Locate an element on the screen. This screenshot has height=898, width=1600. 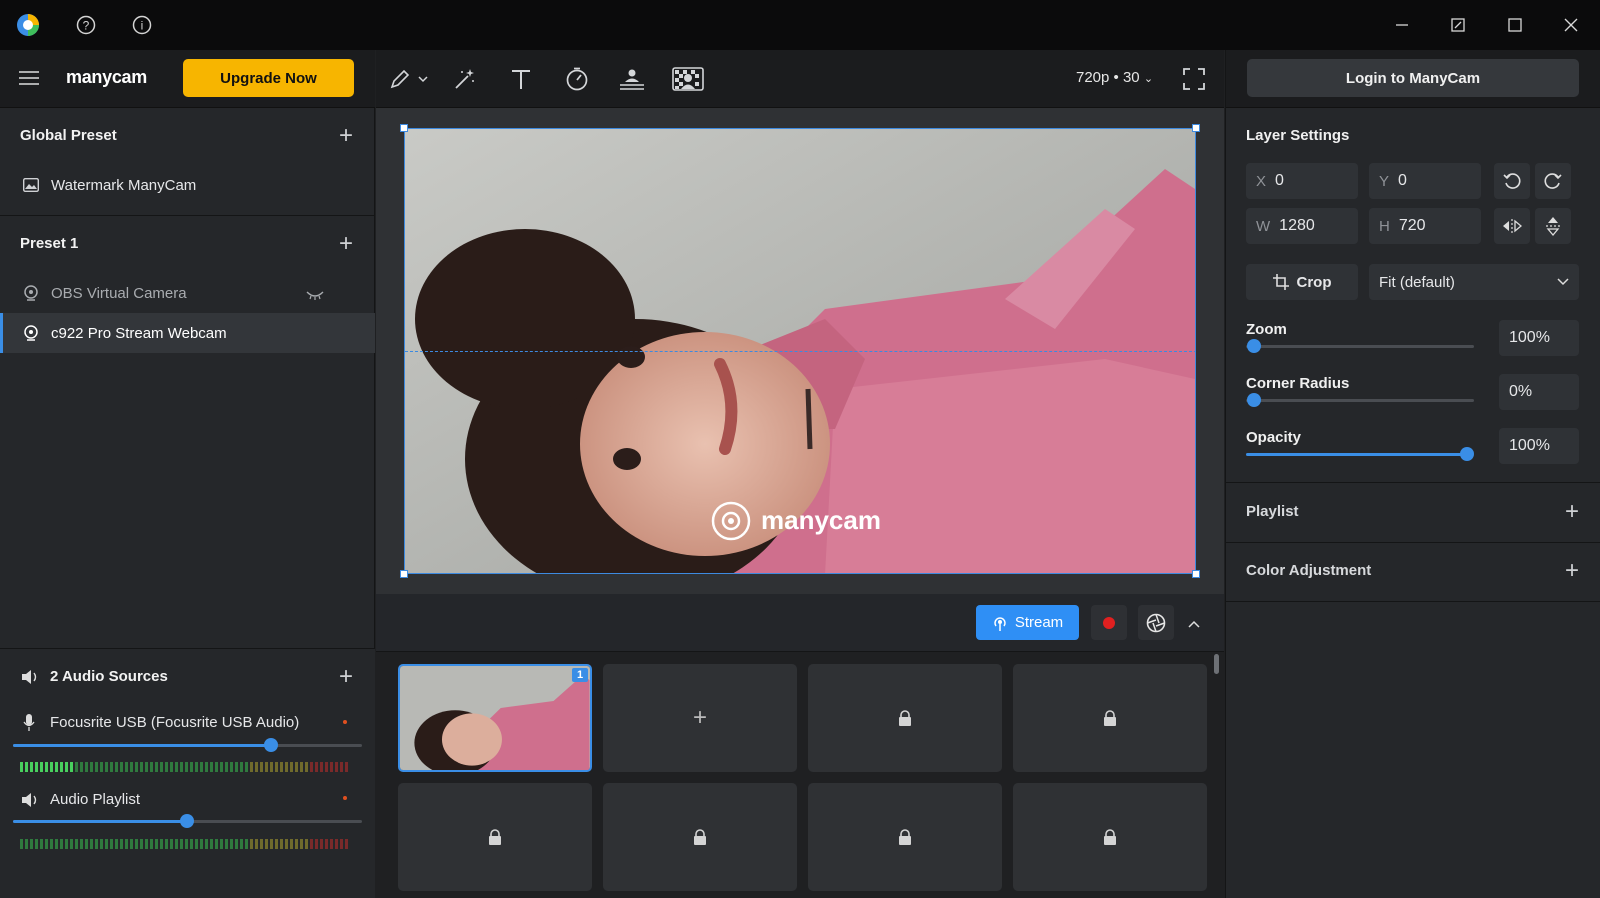
timer-icon is located at coordinates (577, 79).